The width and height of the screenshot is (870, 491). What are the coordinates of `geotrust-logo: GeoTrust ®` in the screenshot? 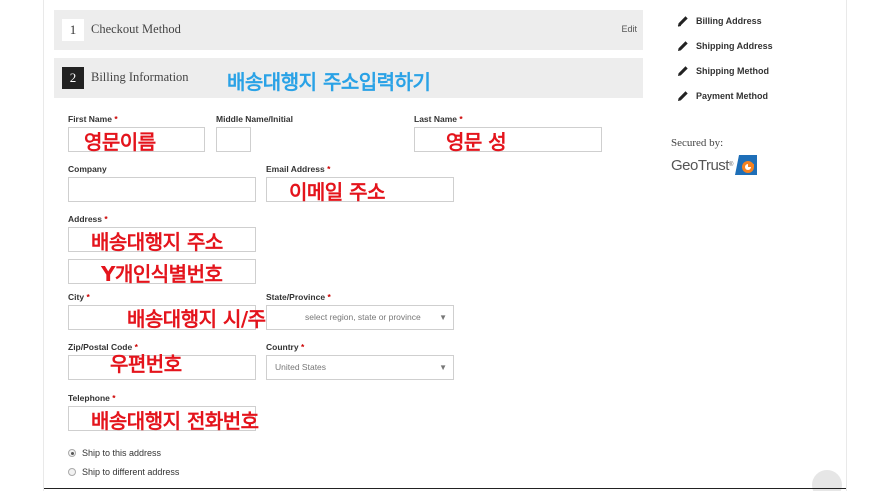 It's located at (714, 165).